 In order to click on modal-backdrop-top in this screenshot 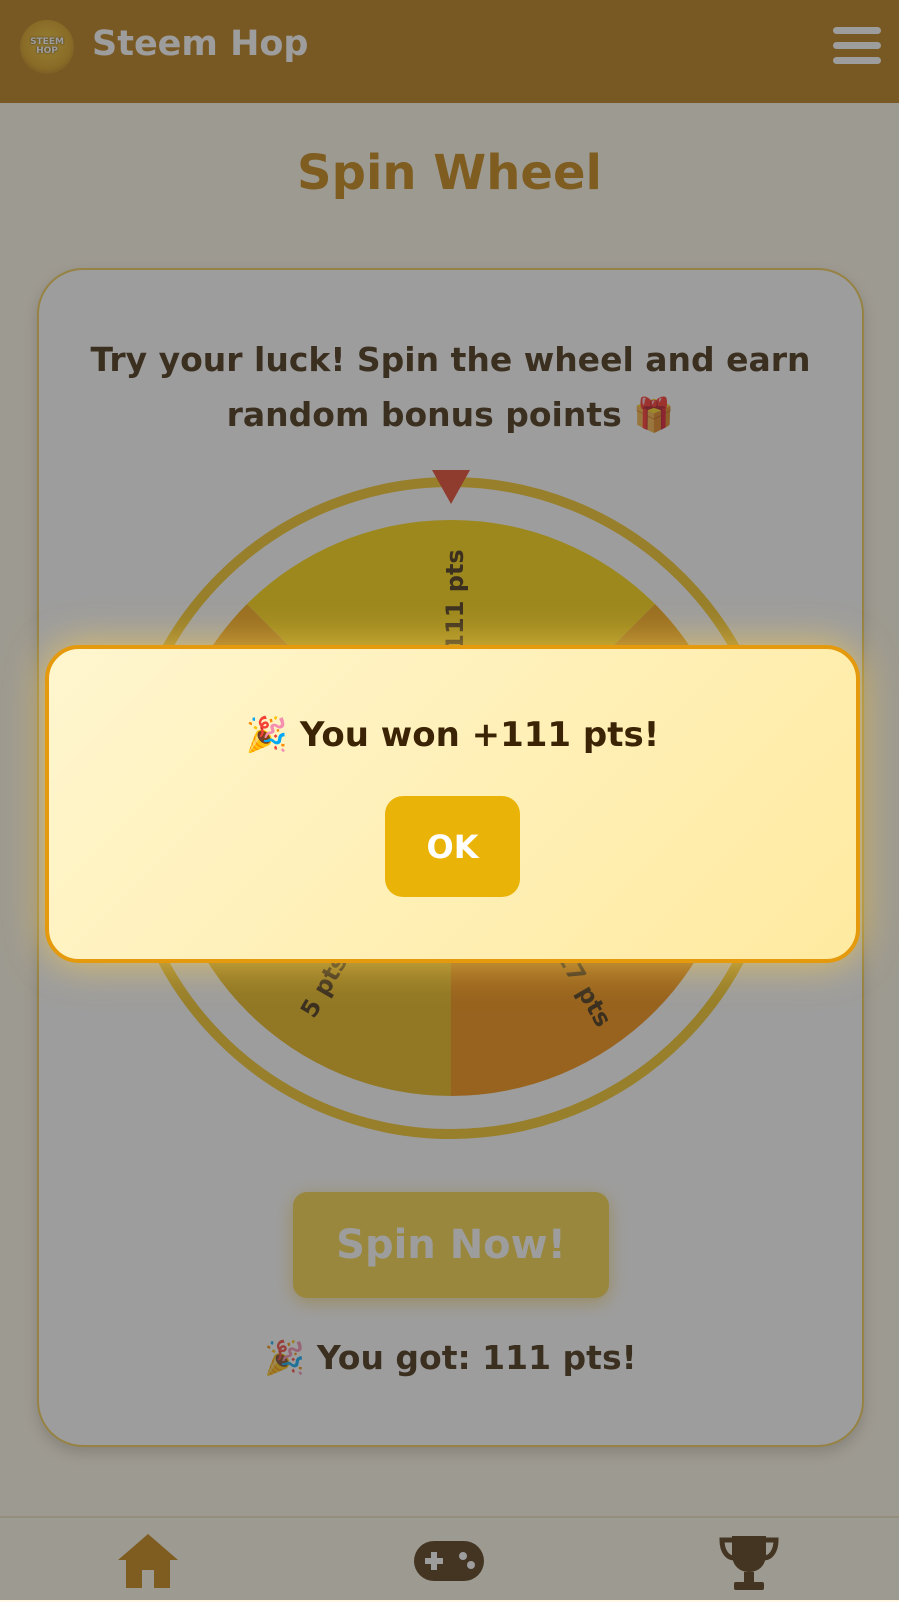, I will do `click(449, 51)`.